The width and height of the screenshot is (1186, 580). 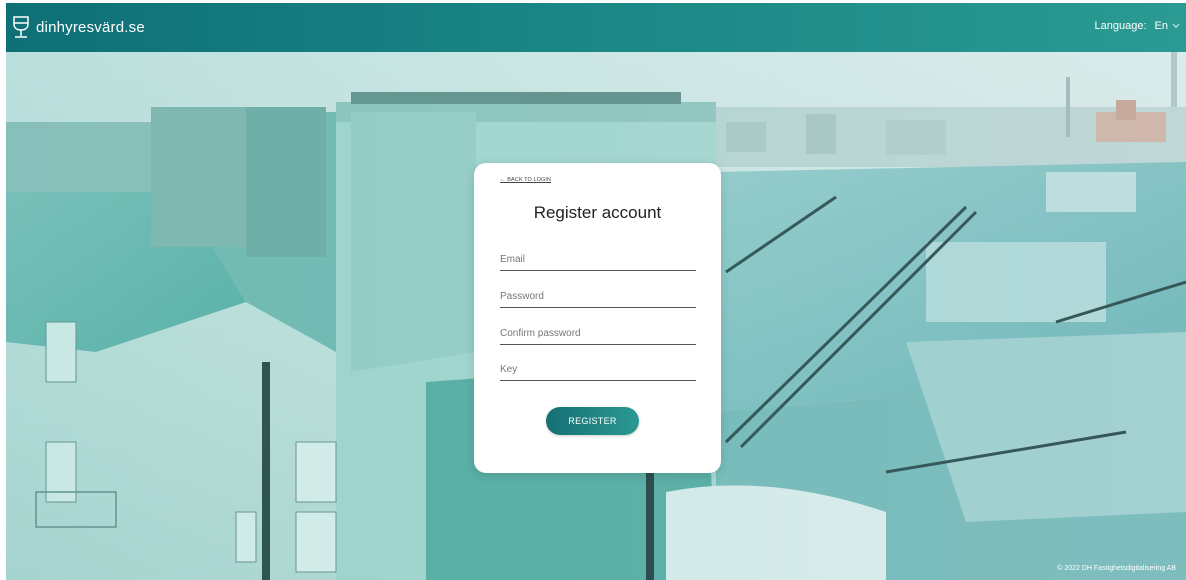 What do you see at coordinates (21, 27) in the screenshot?
I see `wine-glass-icon` at bounding box center [21, 27].